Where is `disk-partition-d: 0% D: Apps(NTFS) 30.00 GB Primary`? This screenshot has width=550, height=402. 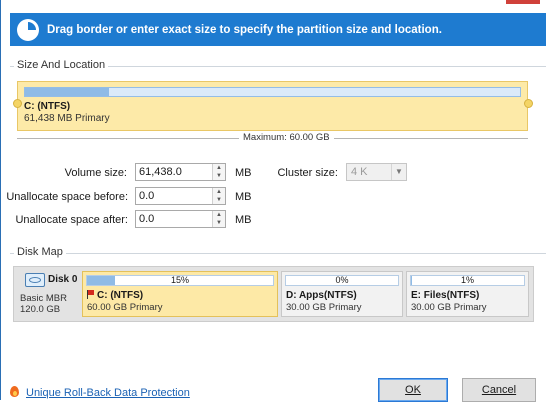 disk-partition-d: 0% D: Apps(NTFS) 30.00 GB Primary is located at coordinates (342, 294).